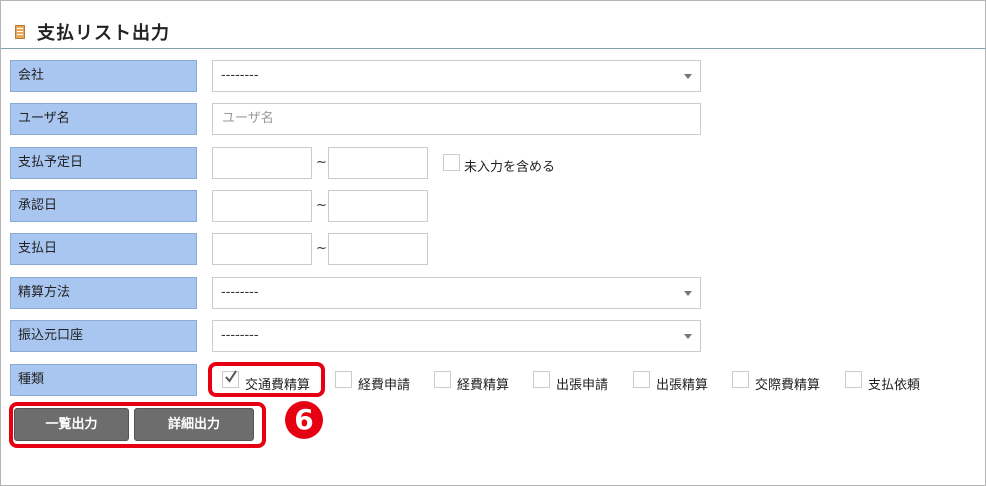 The image size is (986, 486). Describe the element at coordinates (456, 119) in the screenshot. I see `user-name-input: ユーザ名` at that location.